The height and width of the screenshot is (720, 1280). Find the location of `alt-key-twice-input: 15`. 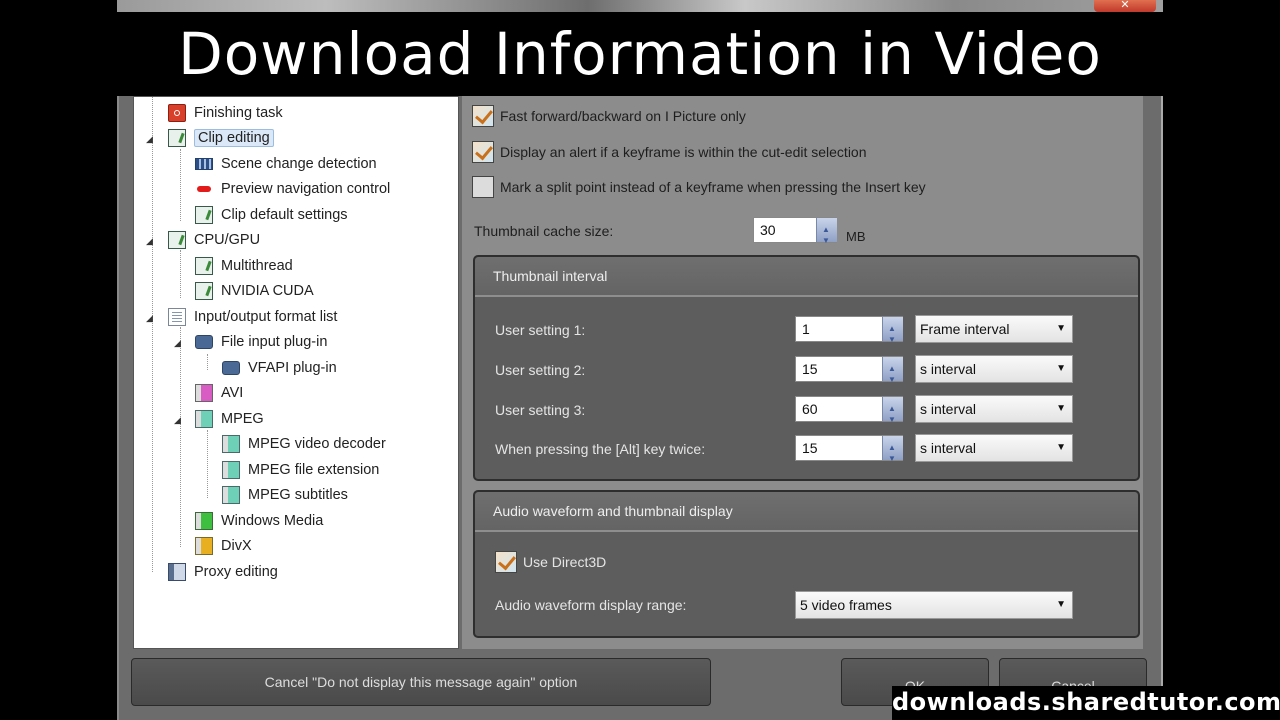

alt-key-twice-input: 15 is located at coordinates (849, 453).